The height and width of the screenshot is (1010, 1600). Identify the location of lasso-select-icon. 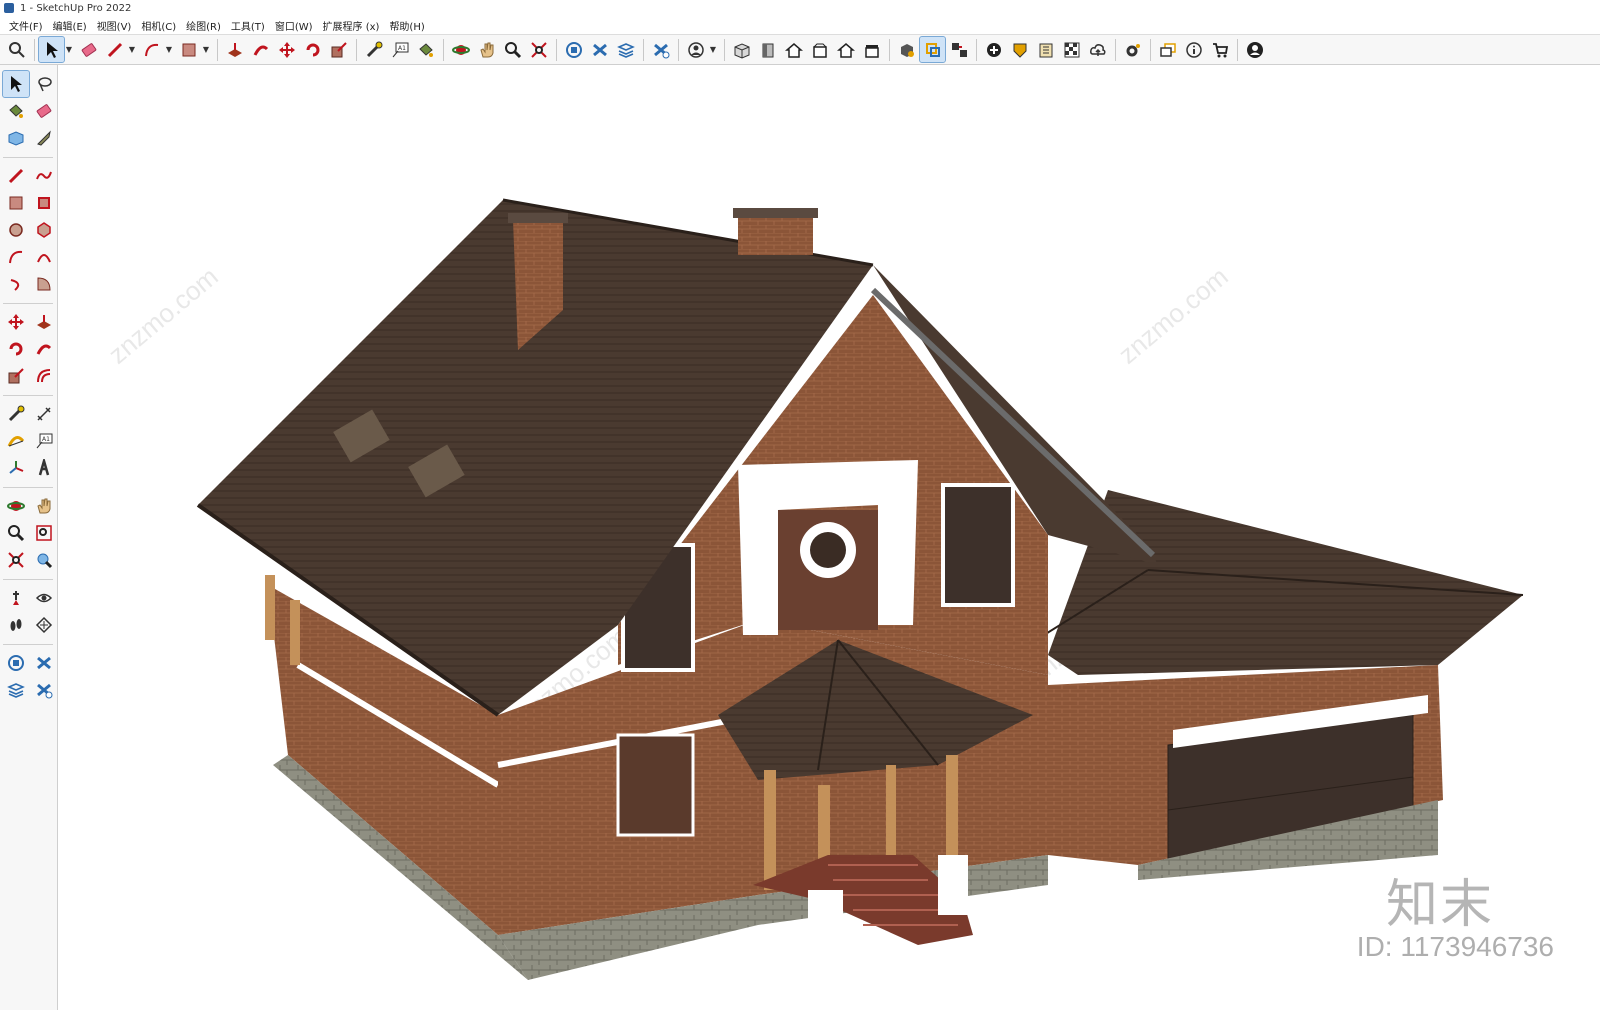
(44, 84).